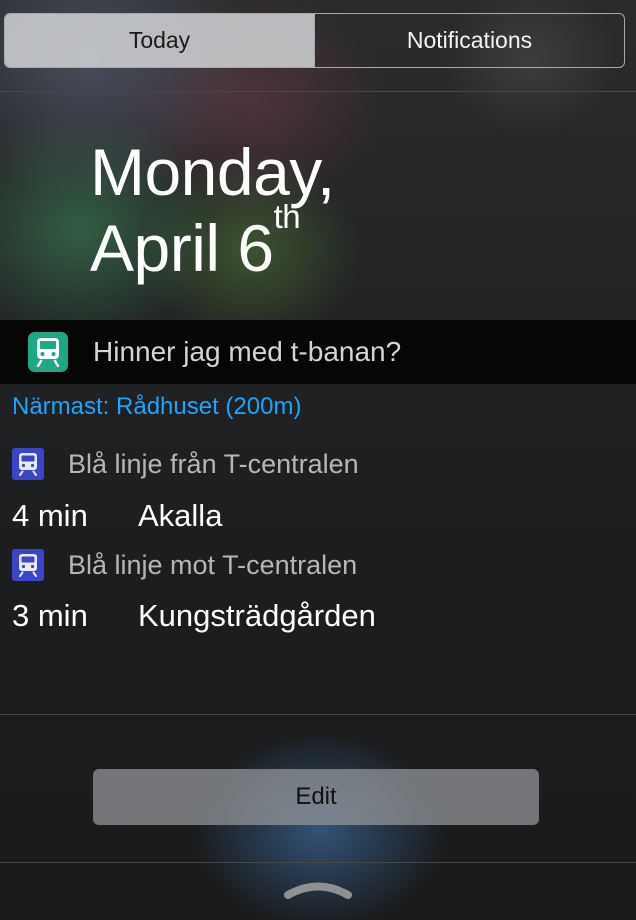 This screenshot has height=920, width=636. Describe the element at coordinates (247, 351) in the screenshot. I see `widget-title: Hinner jag med t-banan?` at that location.